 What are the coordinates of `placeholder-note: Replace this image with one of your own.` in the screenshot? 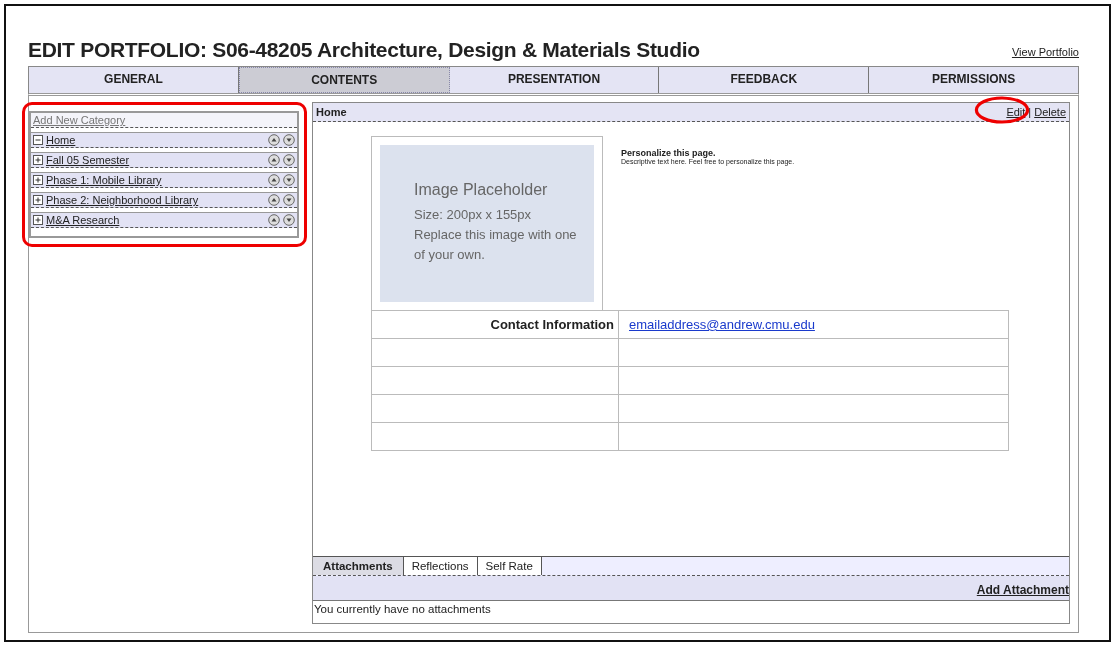 It's located at (496, 245).